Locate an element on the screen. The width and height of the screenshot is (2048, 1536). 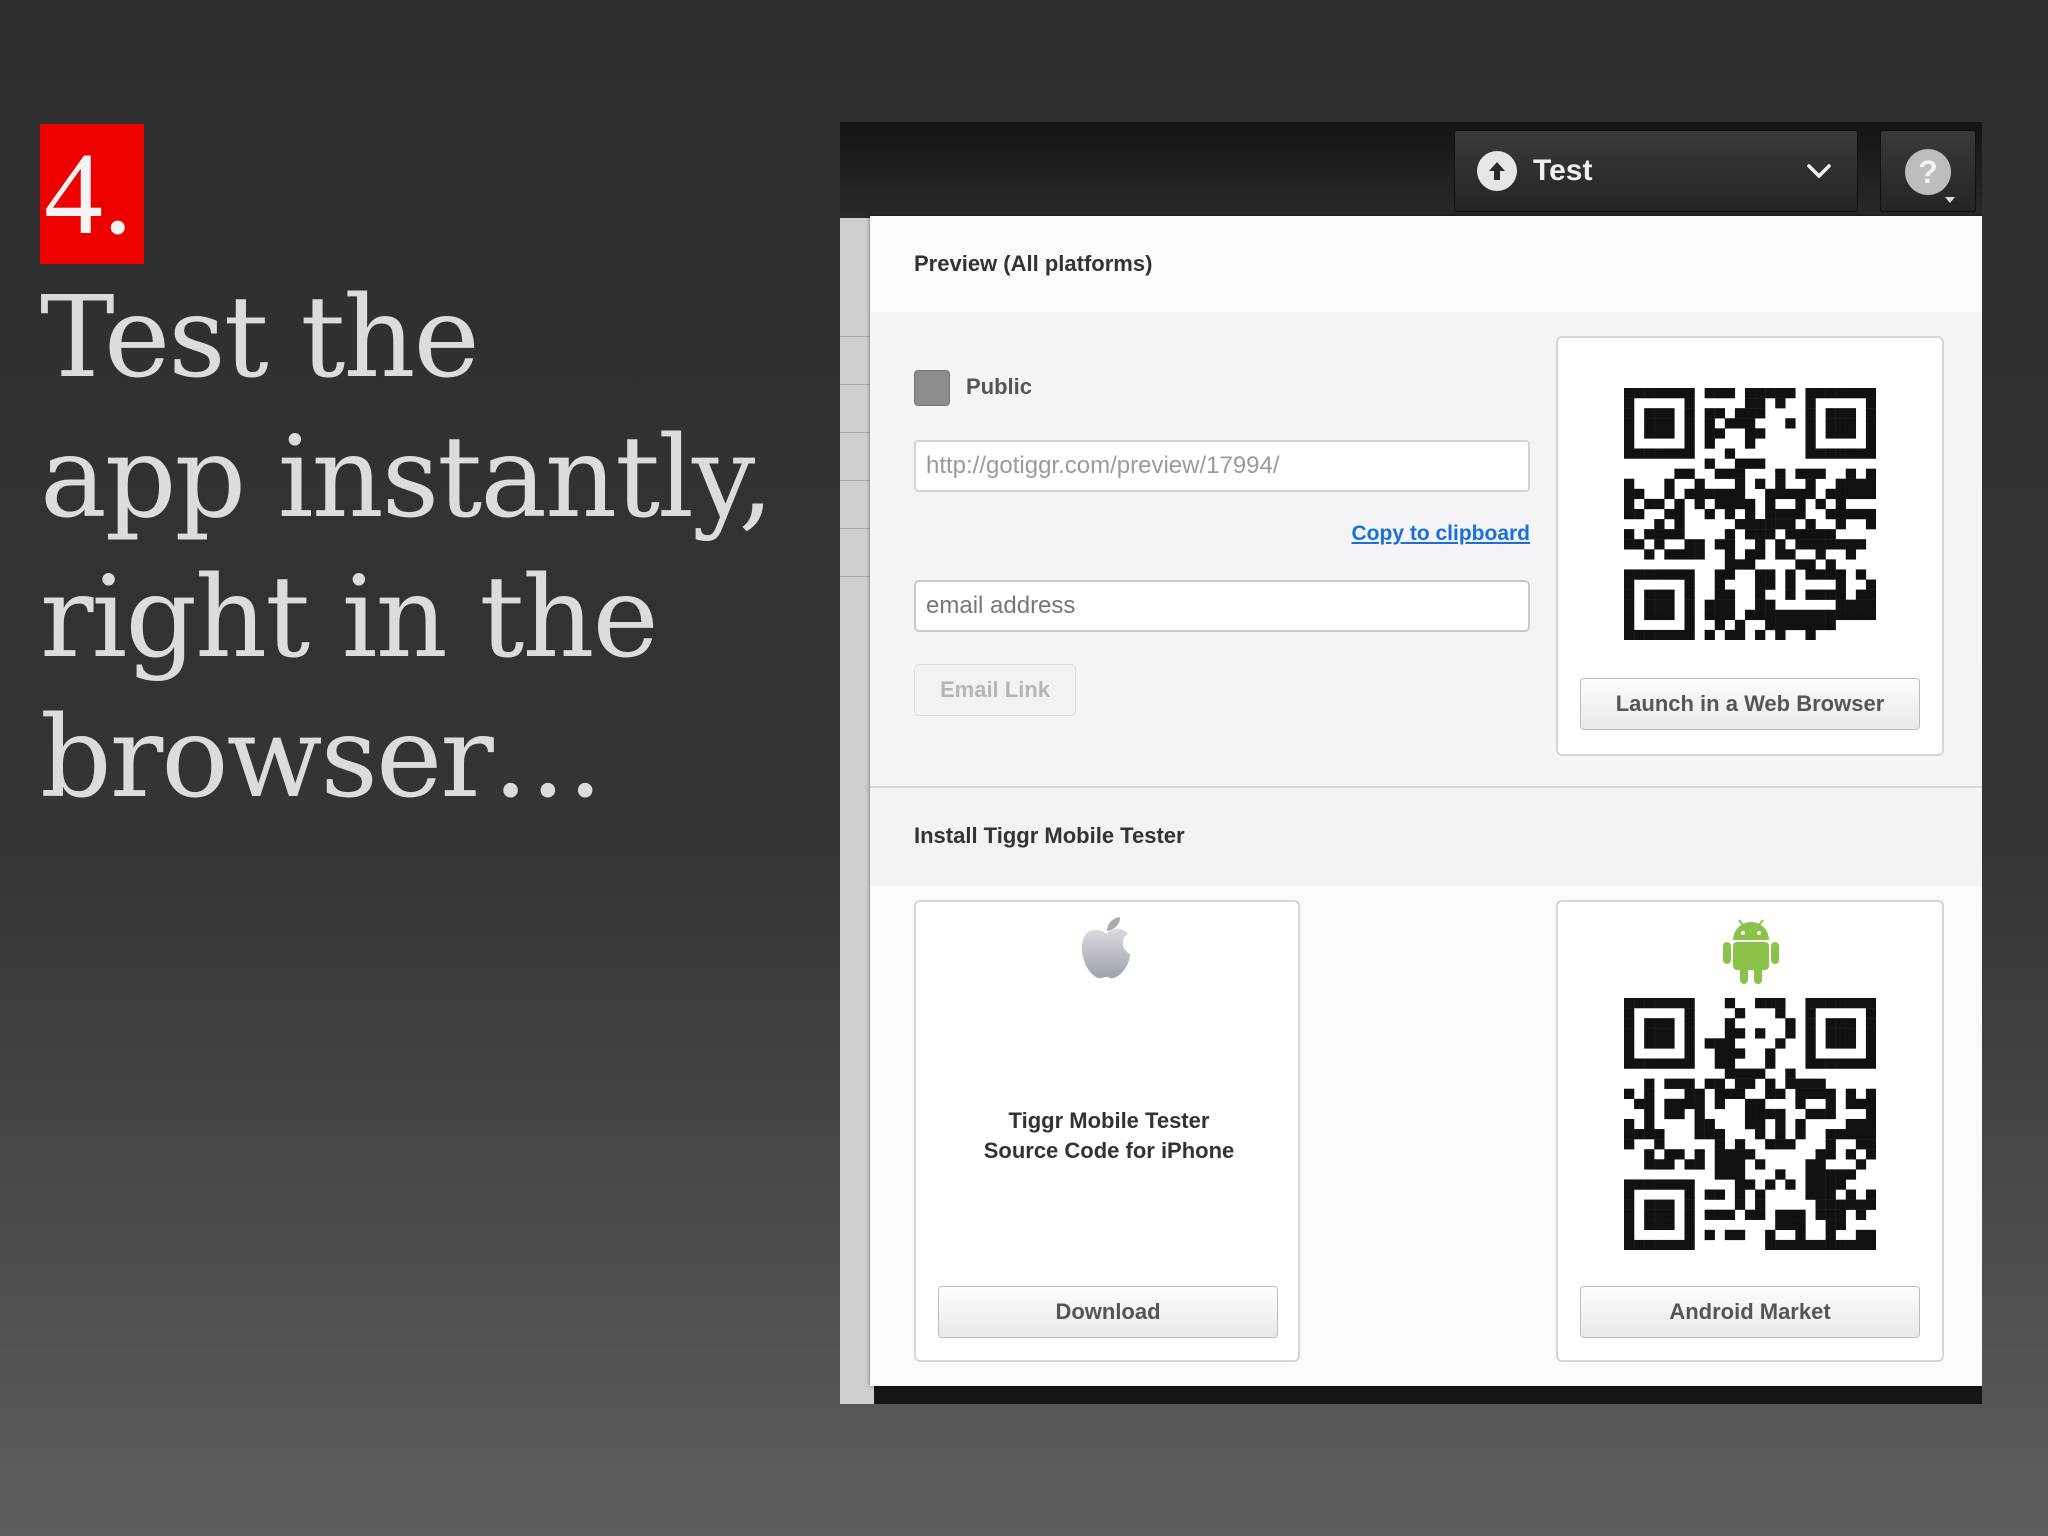
android-market-button: Android Market is located at coordinates (1750, 1312).